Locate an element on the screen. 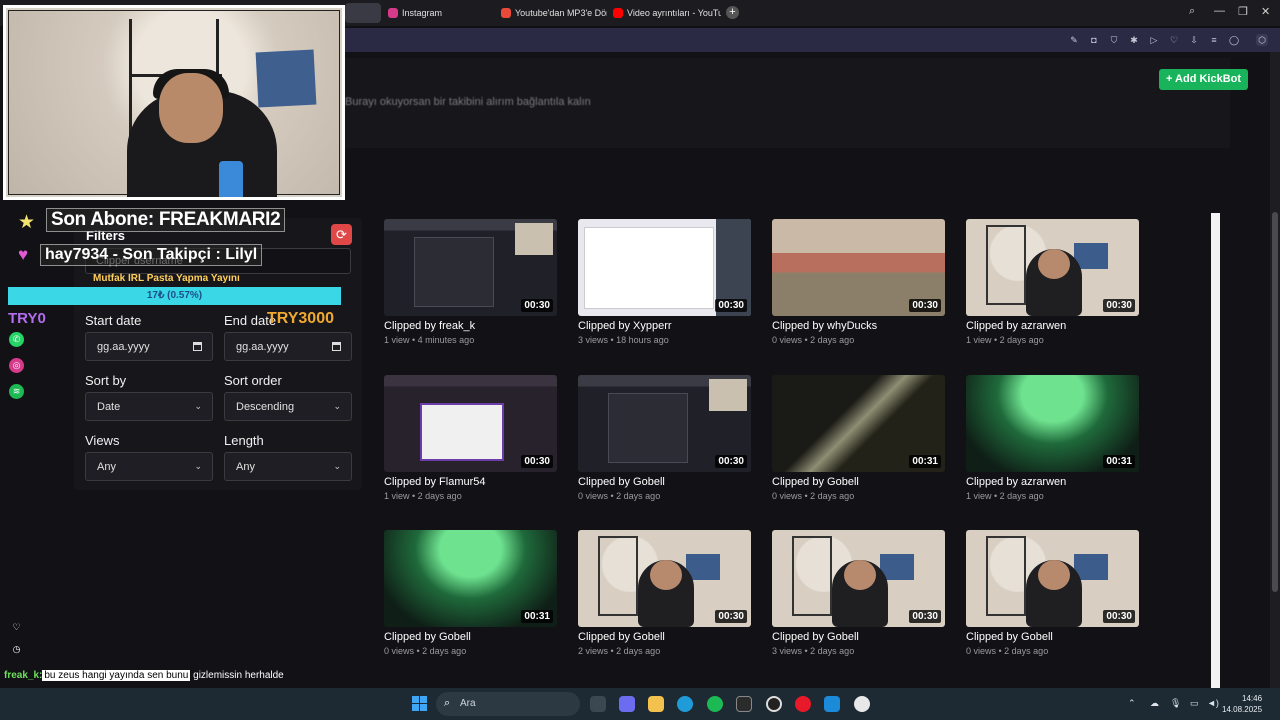 This screenshot has height=720, width=1280. display-icon: ▭ is located at coordinates (1194, 703).